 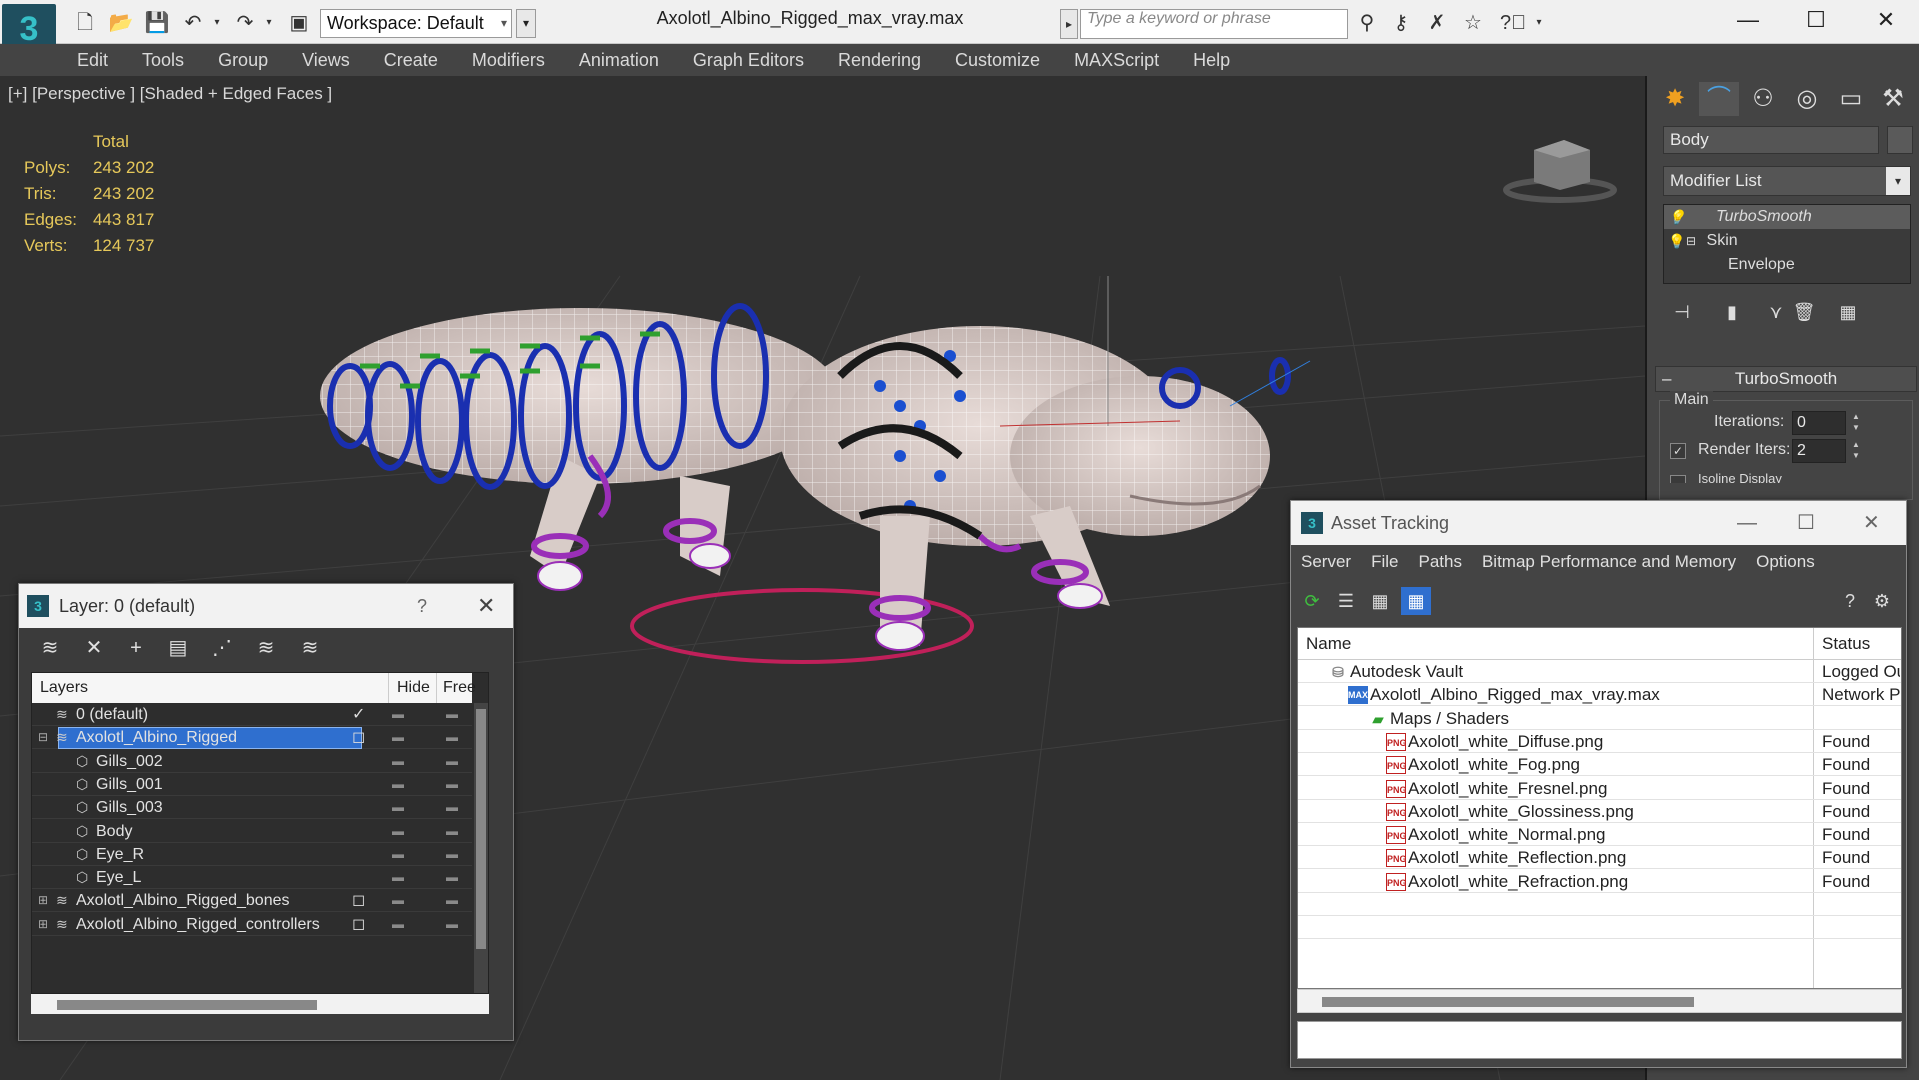 What do you see at coordinates (252, 878) in the screenshot?
I see `layer-row: ⬡ Eye_L ▬ ▬` at bounding box center [252, 878].